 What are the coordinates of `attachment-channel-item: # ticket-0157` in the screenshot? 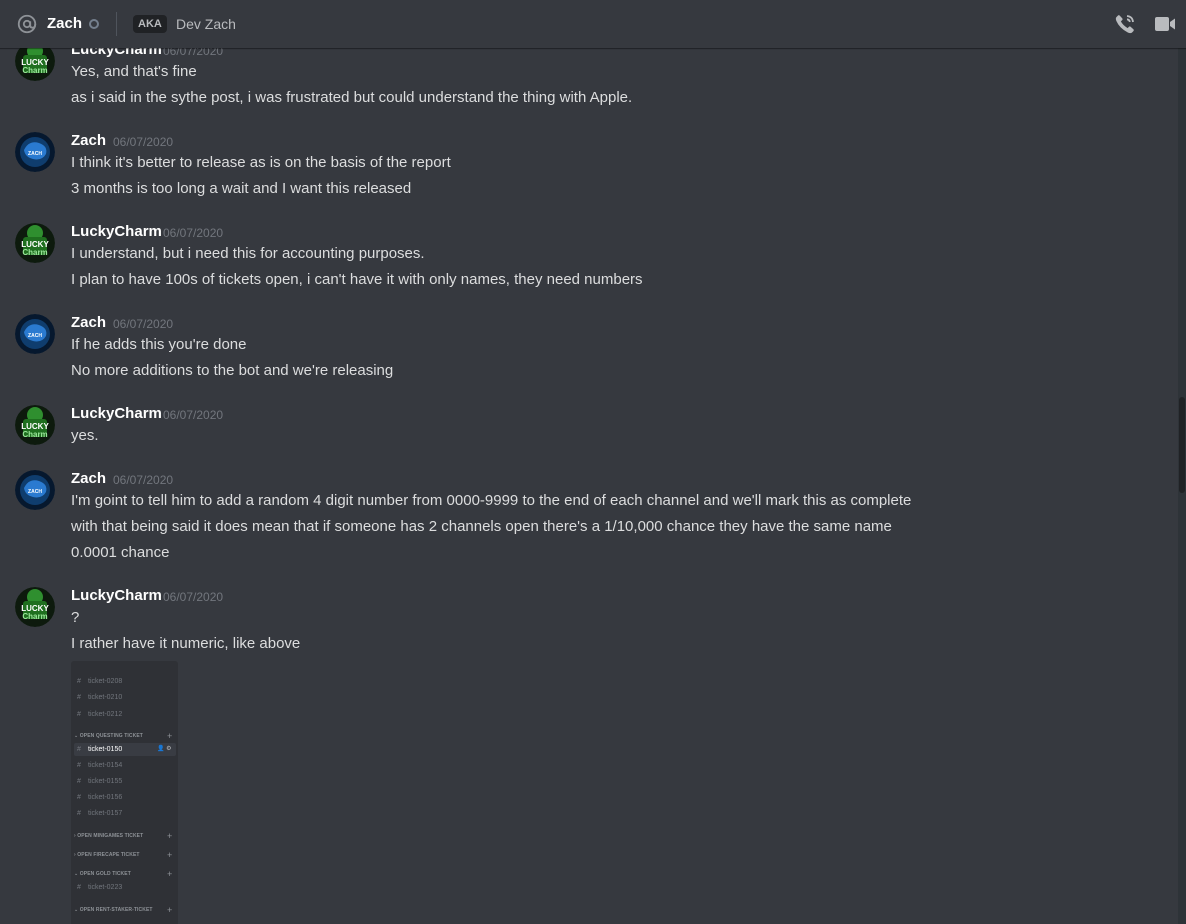 It's located at (100, 813).